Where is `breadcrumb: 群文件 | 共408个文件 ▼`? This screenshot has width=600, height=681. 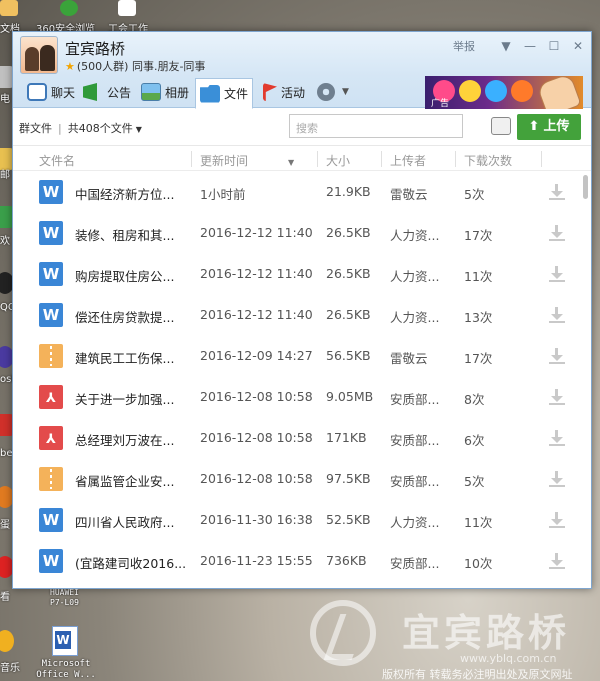 breadcrumb: 群文件 | 共408个文件 ▼ is located at coordinates (80, 128).